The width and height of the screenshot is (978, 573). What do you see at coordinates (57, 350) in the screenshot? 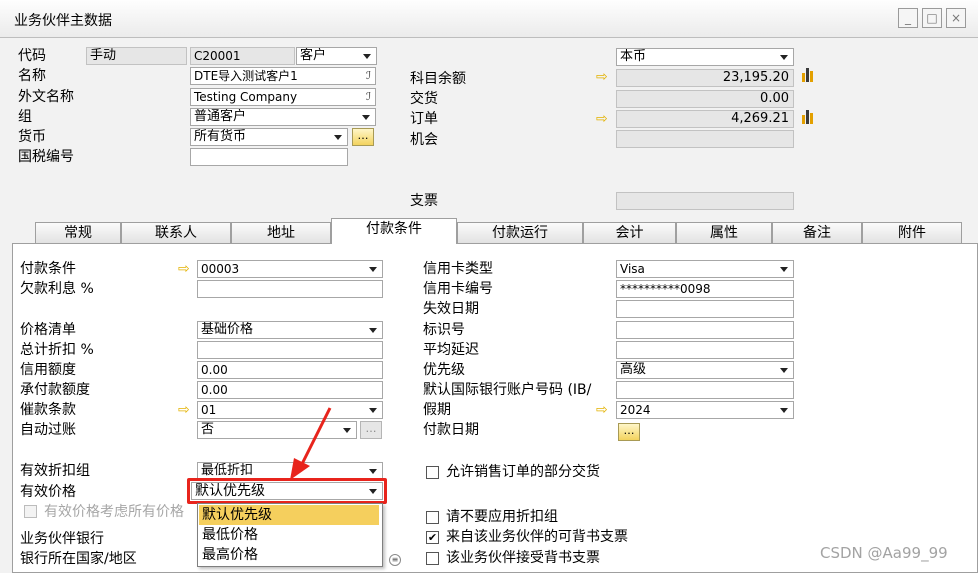
I see `total-discount-label: 总计折扣 %` at bounding box center [57, 350].